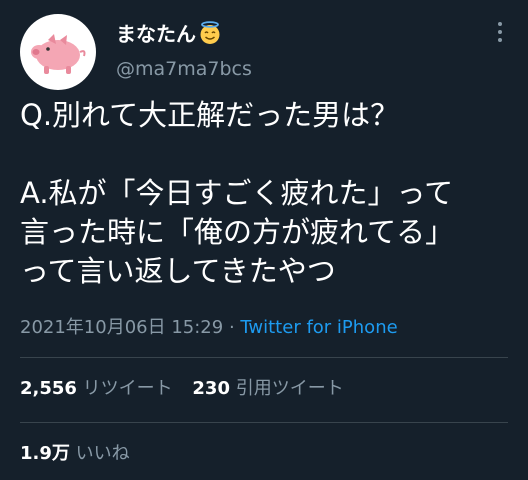  What do you see at coordinates (178, 271) in the screenshot?
I see `tweet-line: って言い返してきたやつ` at bounding box center [178, 271].